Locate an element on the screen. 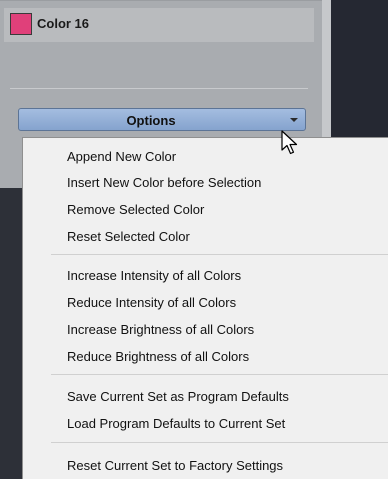 This screenshot has height=479, width=388. color-list-row: Color 16 is located at coordinates (159, 25).